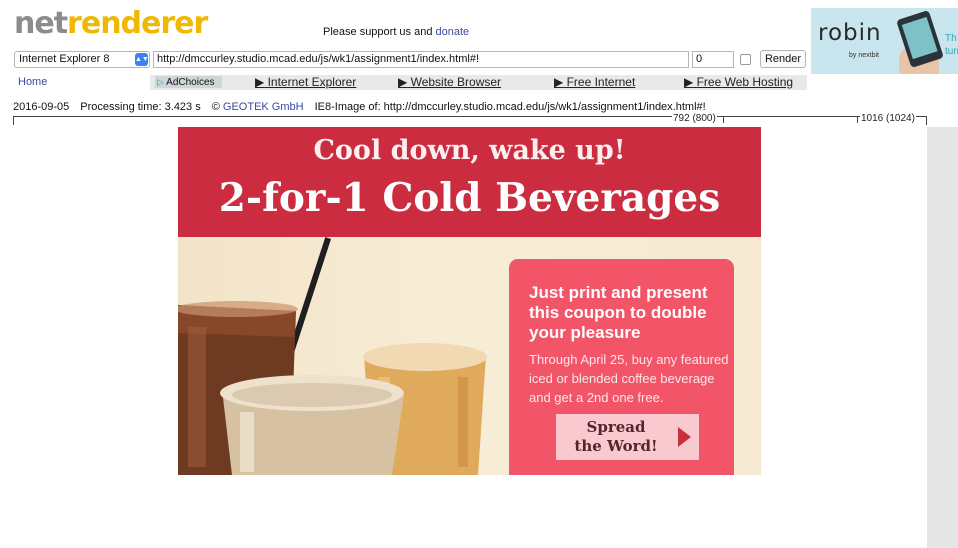  I want to click on advertisement-banner: robin by nextbit Th turr, so click(884, 41).